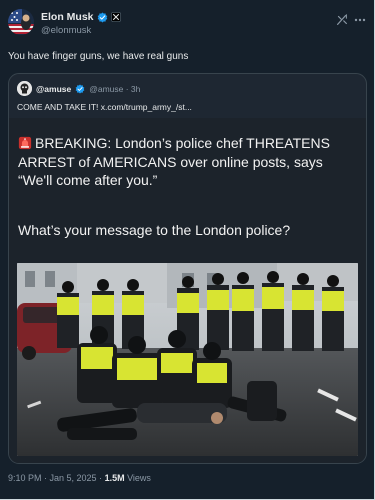  Describe the element at coordinates (66, 30) in the screenshot. I see `author-handle: @elonmusk` at that location.